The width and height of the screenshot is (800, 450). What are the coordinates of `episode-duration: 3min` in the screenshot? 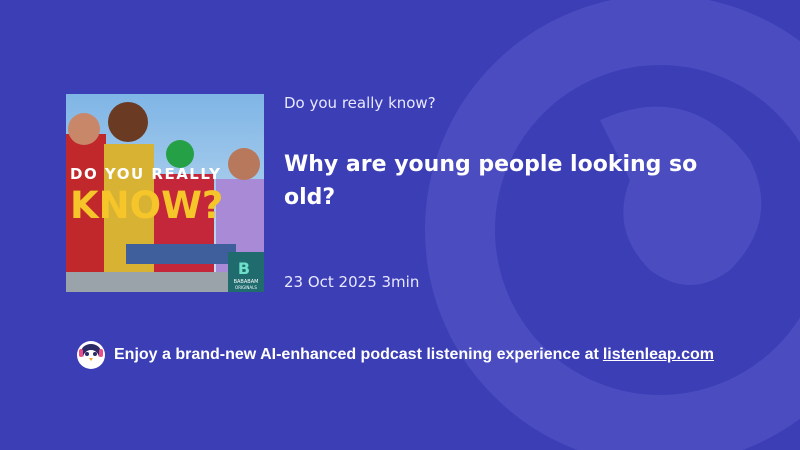 It's located at (400, 282).